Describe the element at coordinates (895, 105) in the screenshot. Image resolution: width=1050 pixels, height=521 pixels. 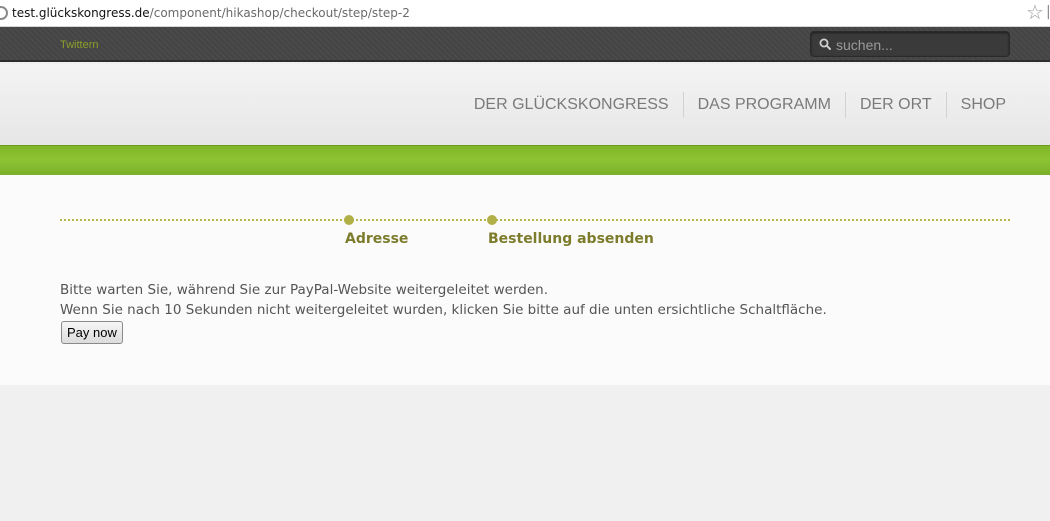
I see `nav-item-ort: DER ORT` at that location.